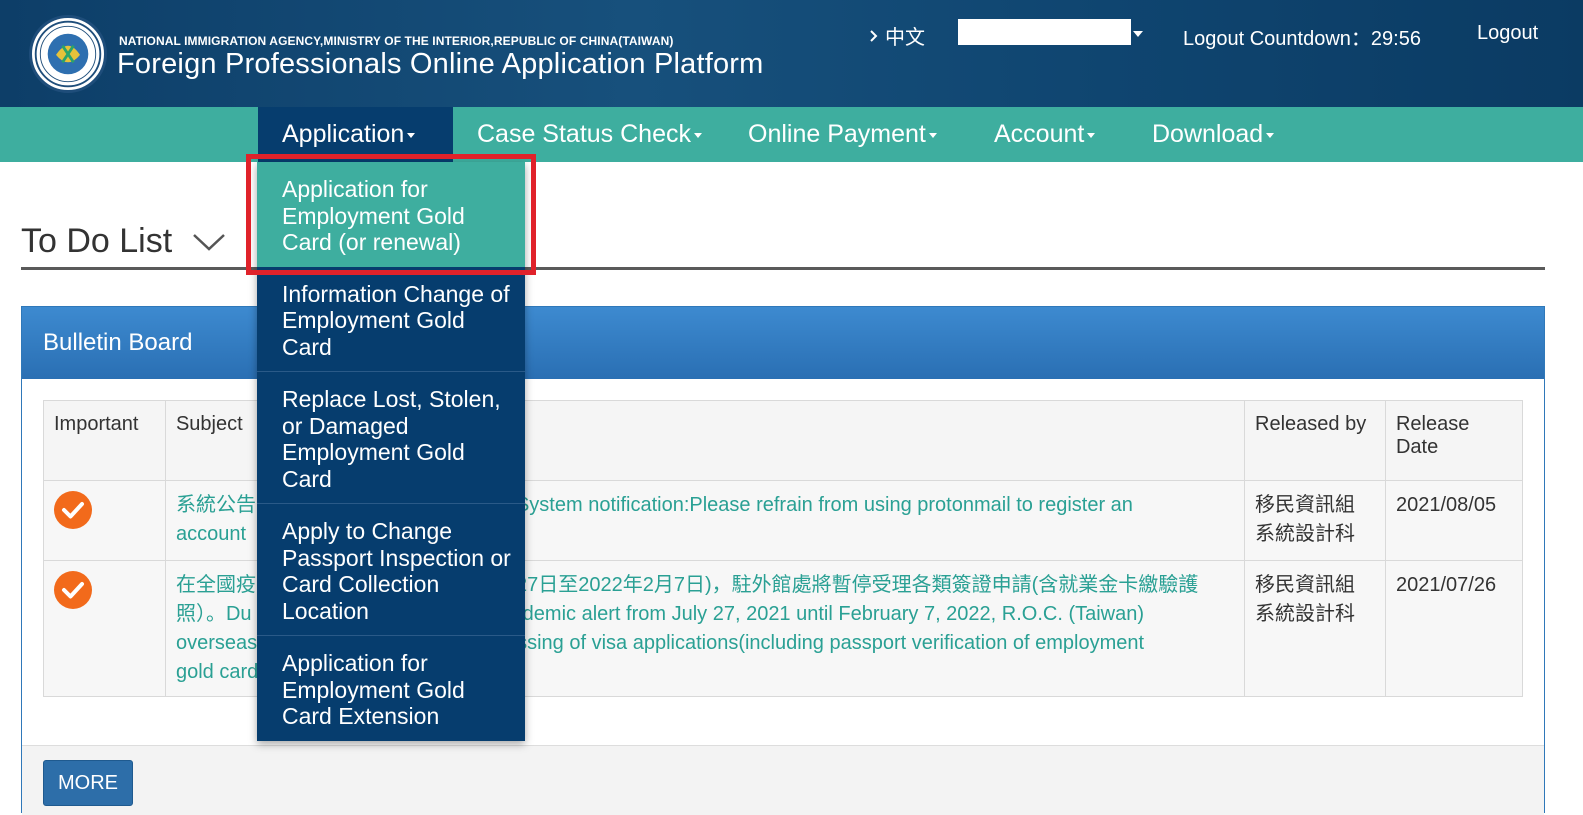 The image size is (1583, 815). Describe the element at coordinates (1315, 440) in the screenshot. I see `column-header-released-by: Released by` at that location.